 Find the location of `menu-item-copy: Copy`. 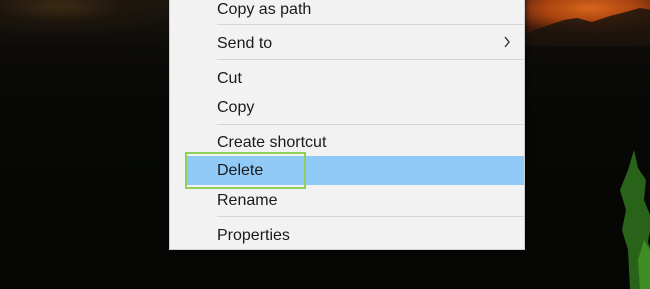

menu-item-copy: Copy is located at coordinates (347, 107).